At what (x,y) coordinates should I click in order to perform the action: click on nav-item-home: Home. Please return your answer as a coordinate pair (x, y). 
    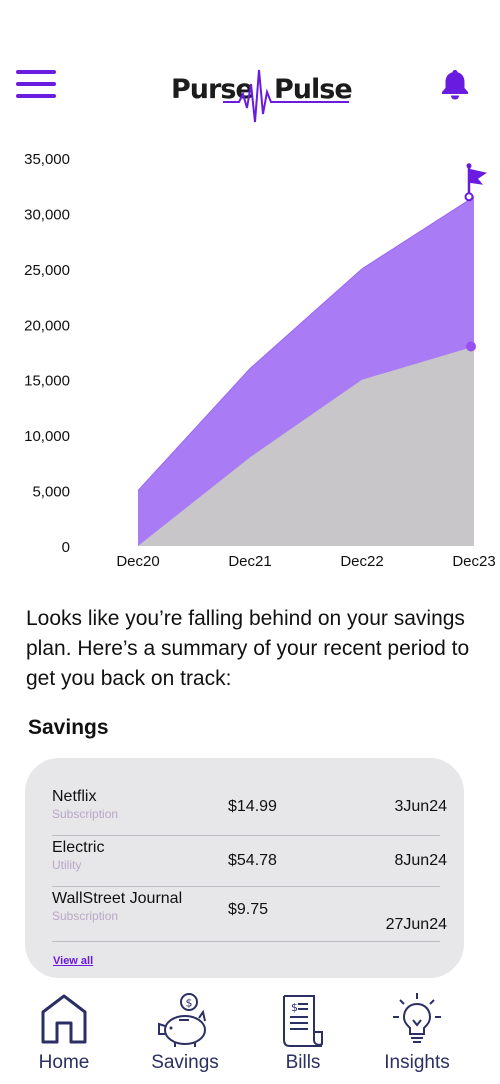
    Looking at the image, I should click on (64, 1035).